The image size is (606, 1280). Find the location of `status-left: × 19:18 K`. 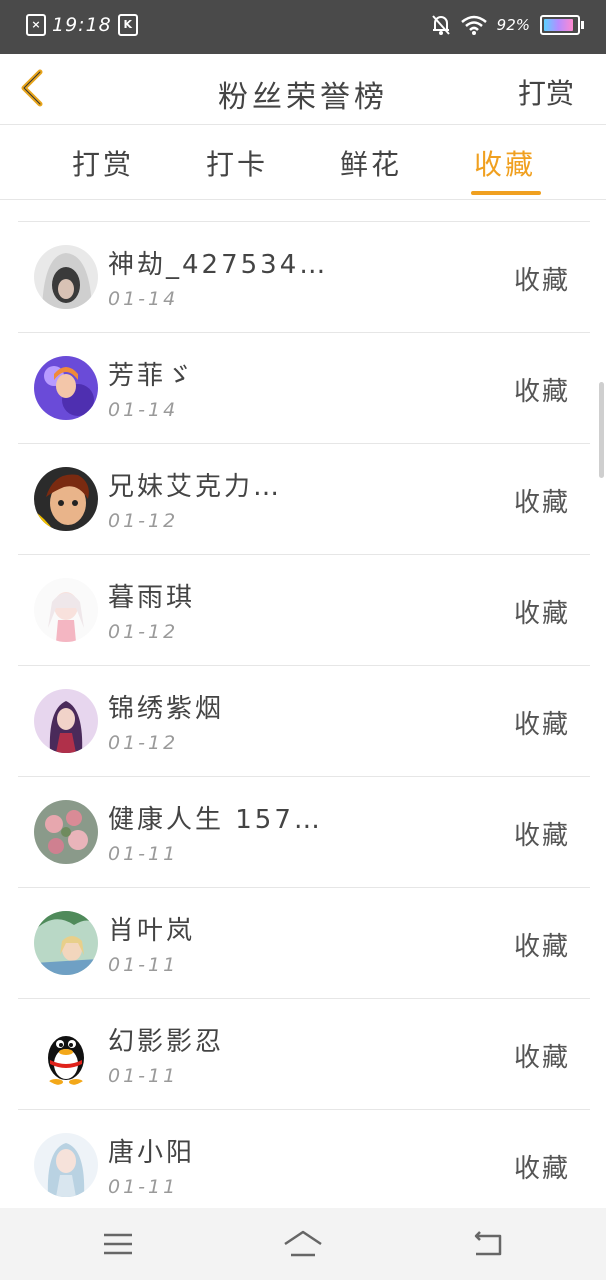

status-left: × 19:18 K is located at coordinates (82, 25).